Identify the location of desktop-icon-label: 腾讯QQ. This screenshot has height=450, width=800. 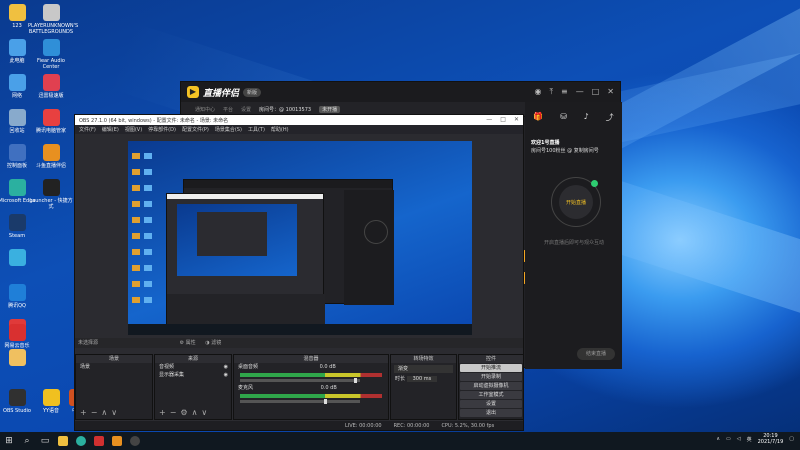
(17, 306).